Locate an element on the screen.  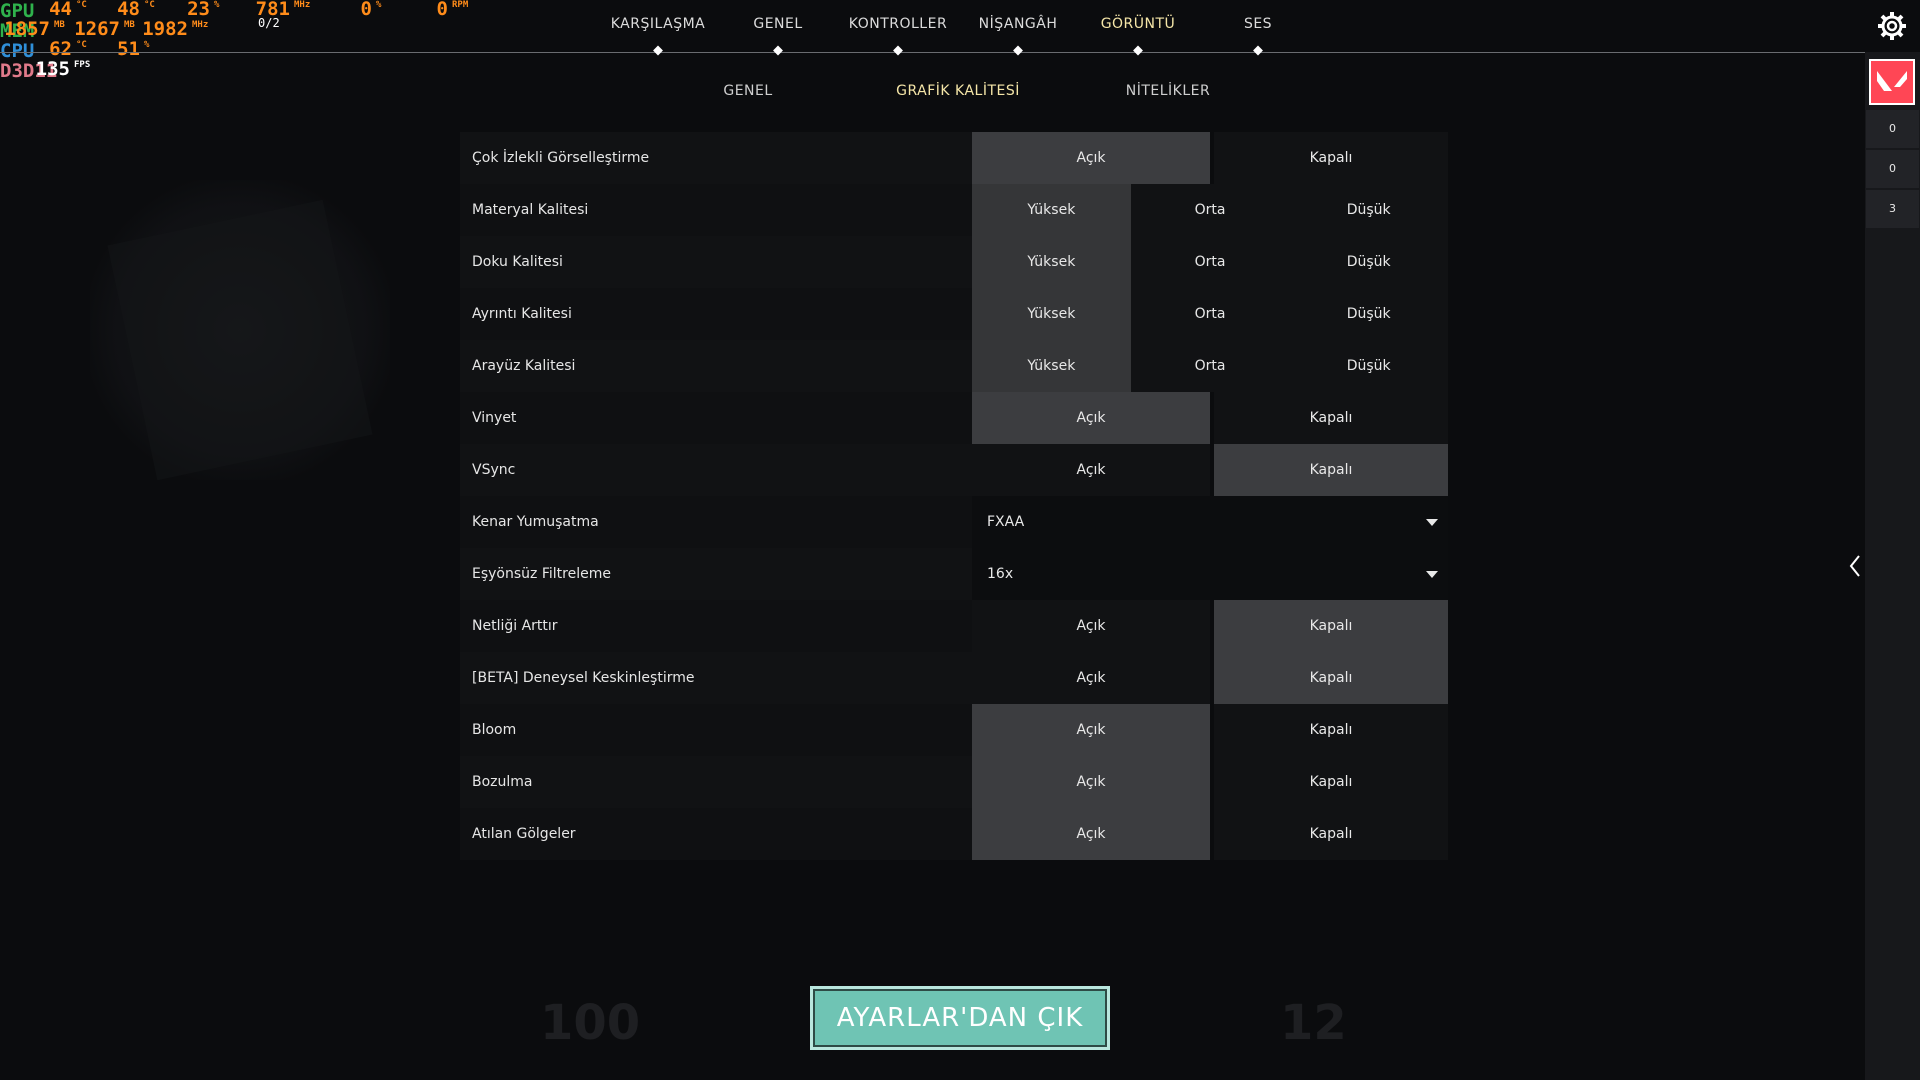
setting-row: Bloom Açık Kapalı is located at coordinates (954, 730).